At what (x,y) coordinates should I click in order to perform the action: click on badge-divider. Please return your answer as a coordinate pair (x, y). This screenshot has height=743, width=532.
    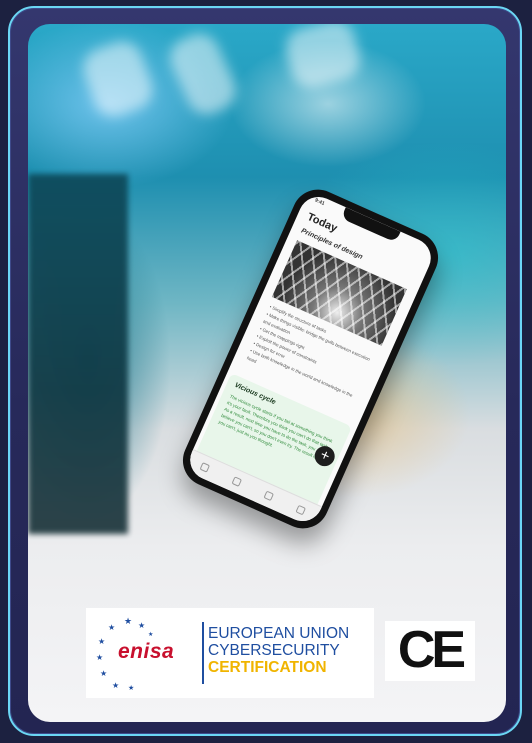
    Looking at the image, I should click on (203, 653).